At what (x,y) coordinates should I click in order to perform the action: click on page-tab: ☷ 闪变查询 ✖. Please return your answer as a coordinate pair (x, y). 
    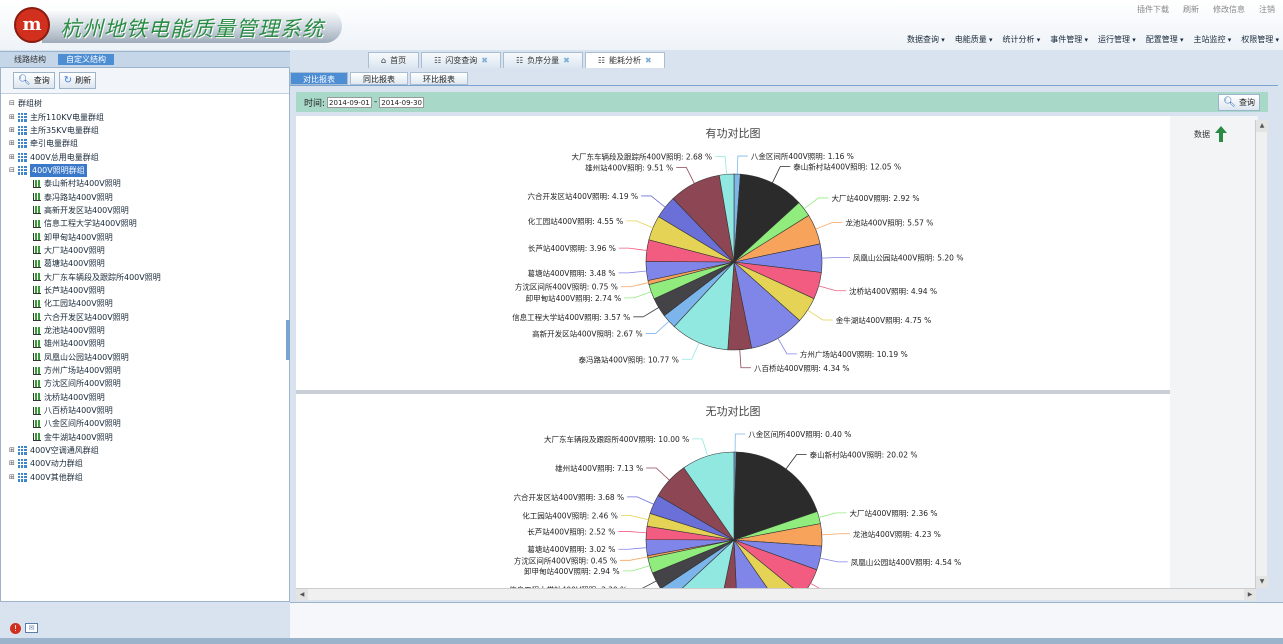
    Looking at the image, I should click on (461, 60).